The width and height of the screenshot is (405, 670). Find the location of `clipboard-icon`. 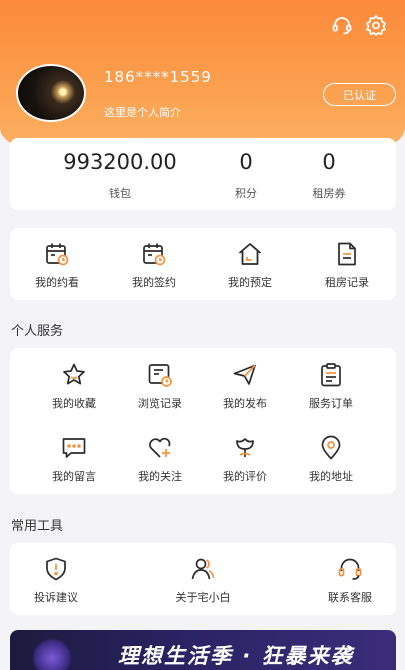

clipboard-icon is located at coordinates (331, 375).